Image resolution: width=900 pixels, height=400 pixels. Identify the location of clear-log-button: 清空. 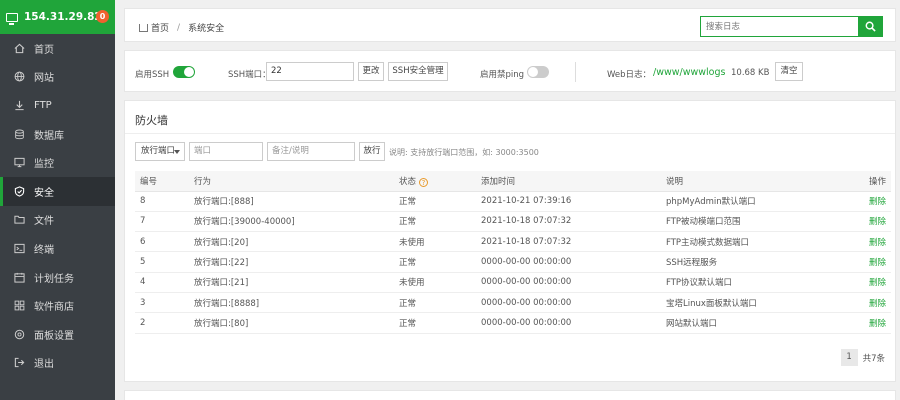
(789, 71).